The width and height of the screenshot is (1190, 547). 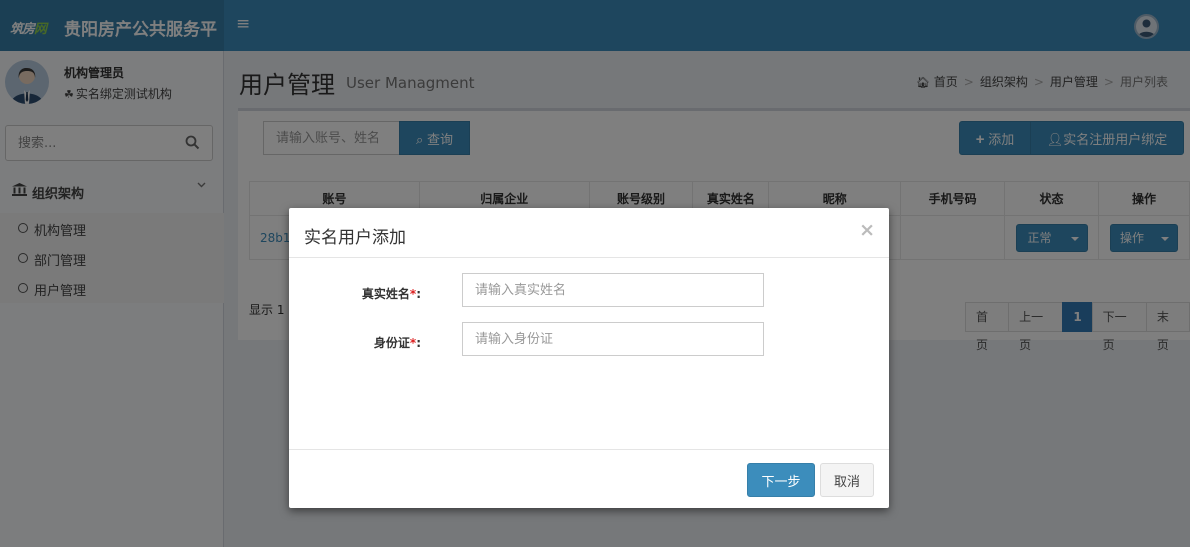 What do you see at coordinates (613, 339) in the screenshot?
I see `idcard-input` at bounding box center [613, 339].